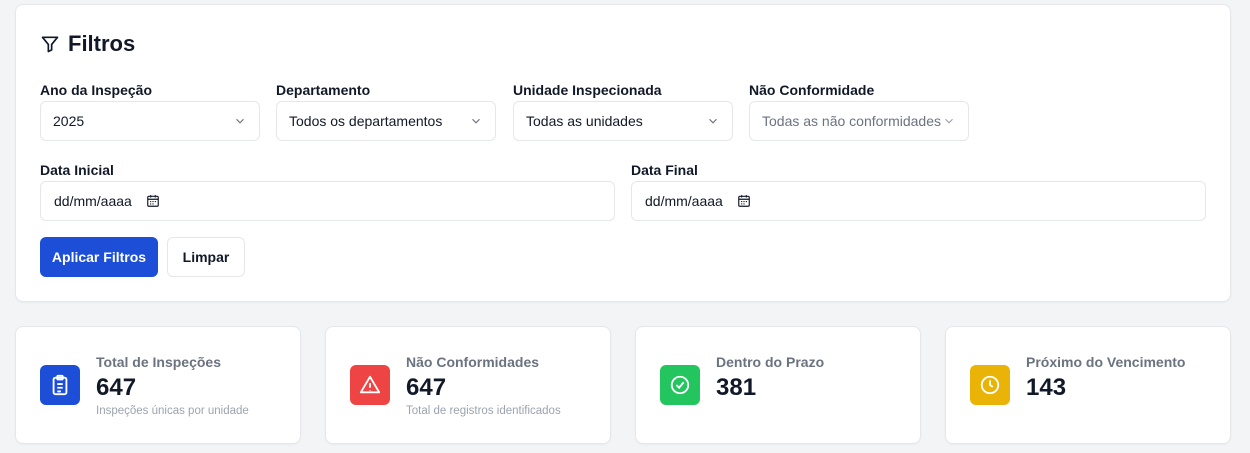 The width and height of the screenshot is (1250, 453). What do you see at coordinates (1046, 387) in the screenshot?
I see `stat-value: 143` at bounding box center [1046, 387].